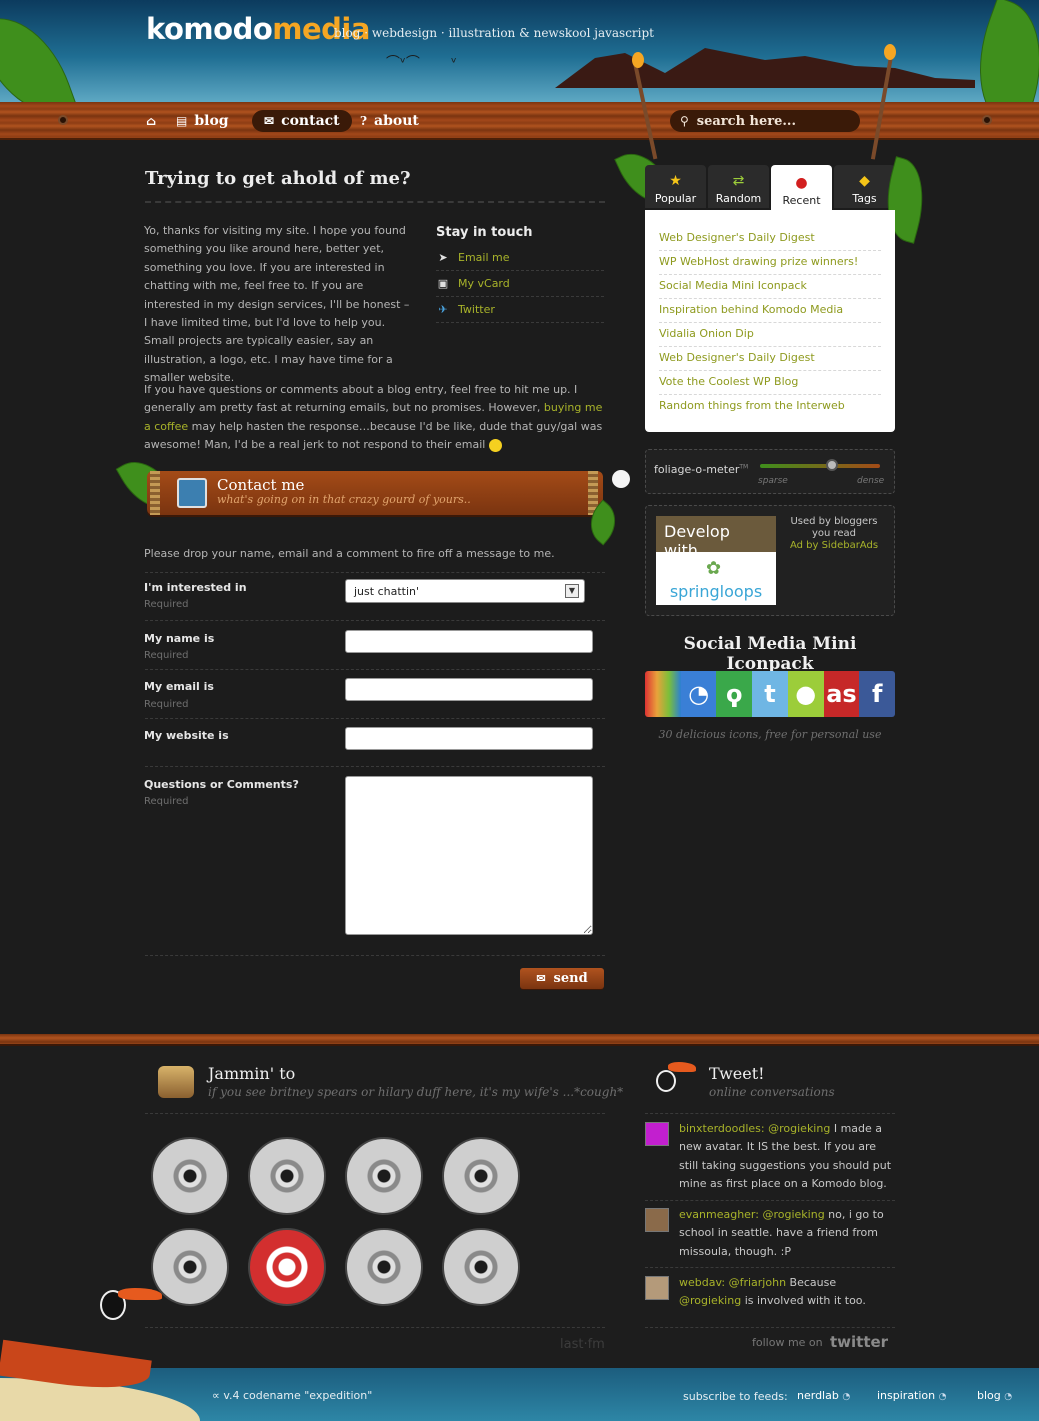 The height and width of the screenshot is (1421, 1039). Describe the element at coordinates (465, 591) in the screenshot. I see `interest-select: just chattin'` at that location.